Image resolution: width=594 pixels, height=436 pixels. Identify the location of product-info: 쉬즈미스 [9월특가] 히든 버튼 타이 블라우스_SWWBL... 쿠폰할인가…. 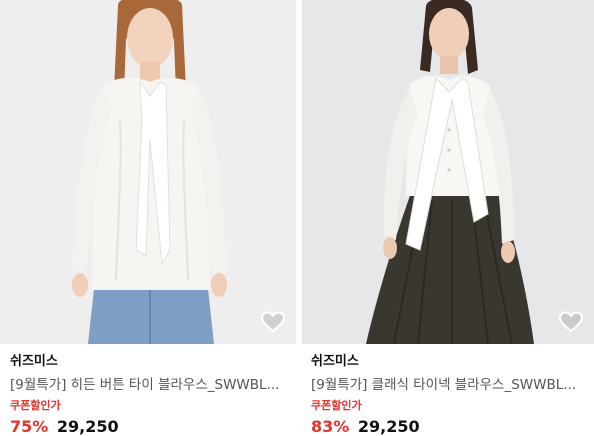
(148, 390).